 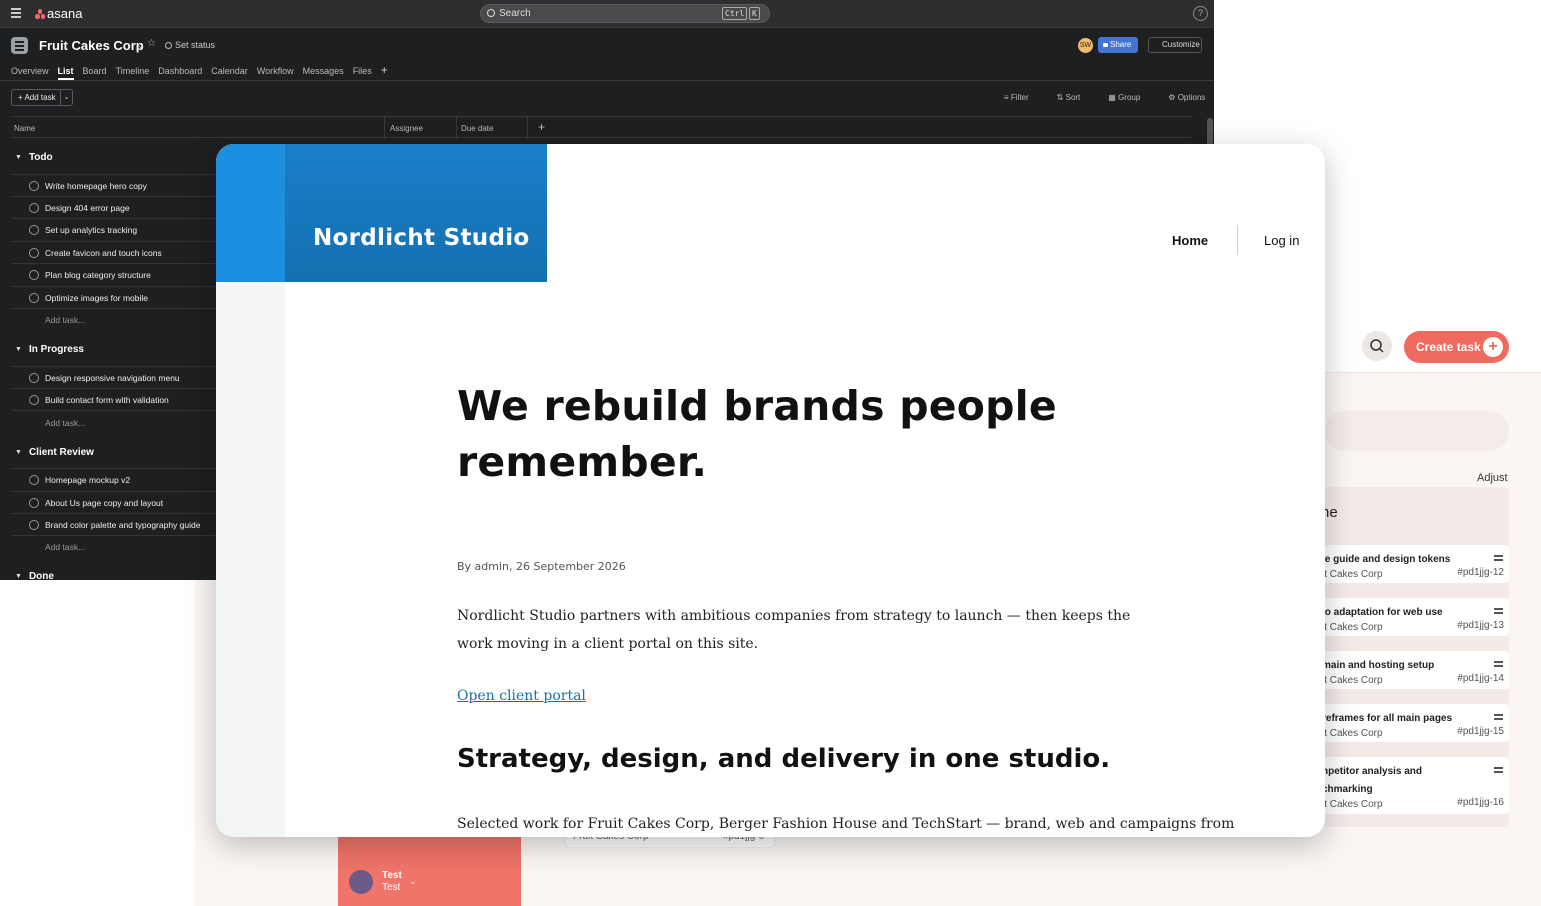 I want to click on nav-login-link: Log in, so click(x=1281, y=240).